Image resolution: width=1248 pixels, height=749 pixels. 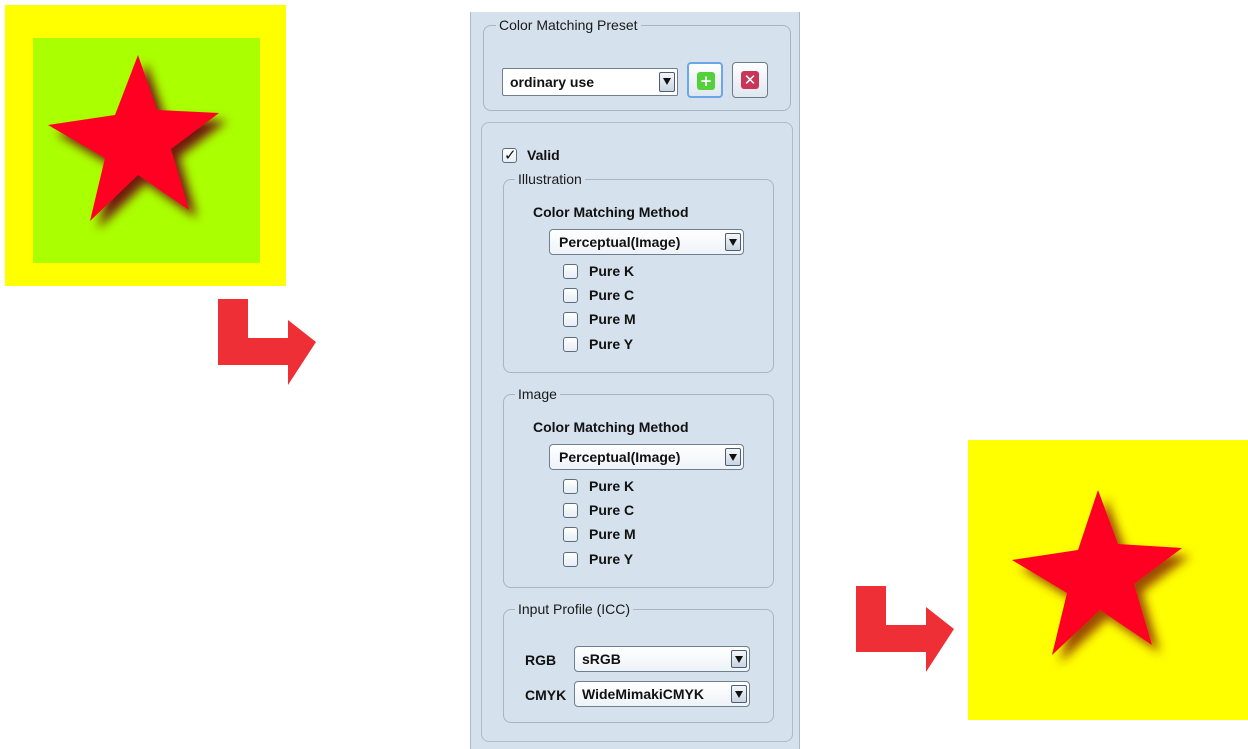 What do you see at coordinates (570, 486) in the screenshot?
I see `image-pure-k-checkbox` at bounding box center [570, 486].